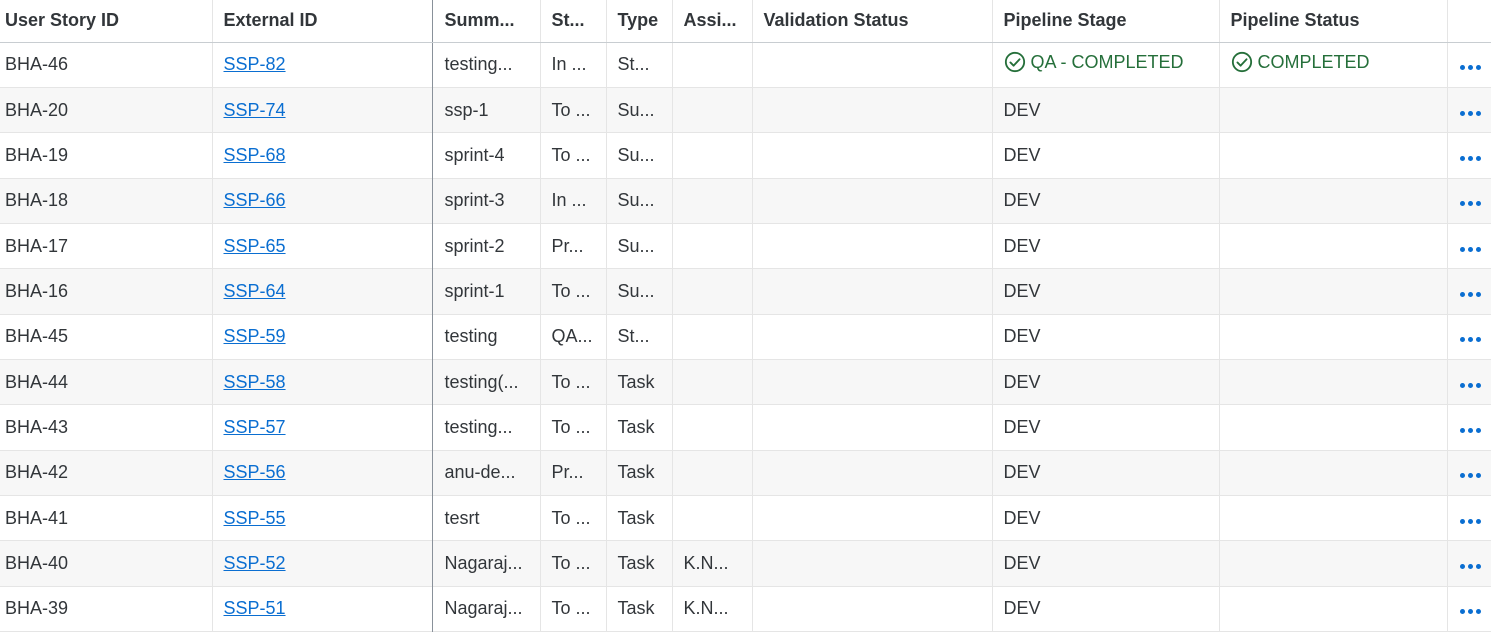 This screenshot has height=637, width=1491. I want to click on pipeline-stage-cell: QA - COMPLETED, so click(1105, 65).